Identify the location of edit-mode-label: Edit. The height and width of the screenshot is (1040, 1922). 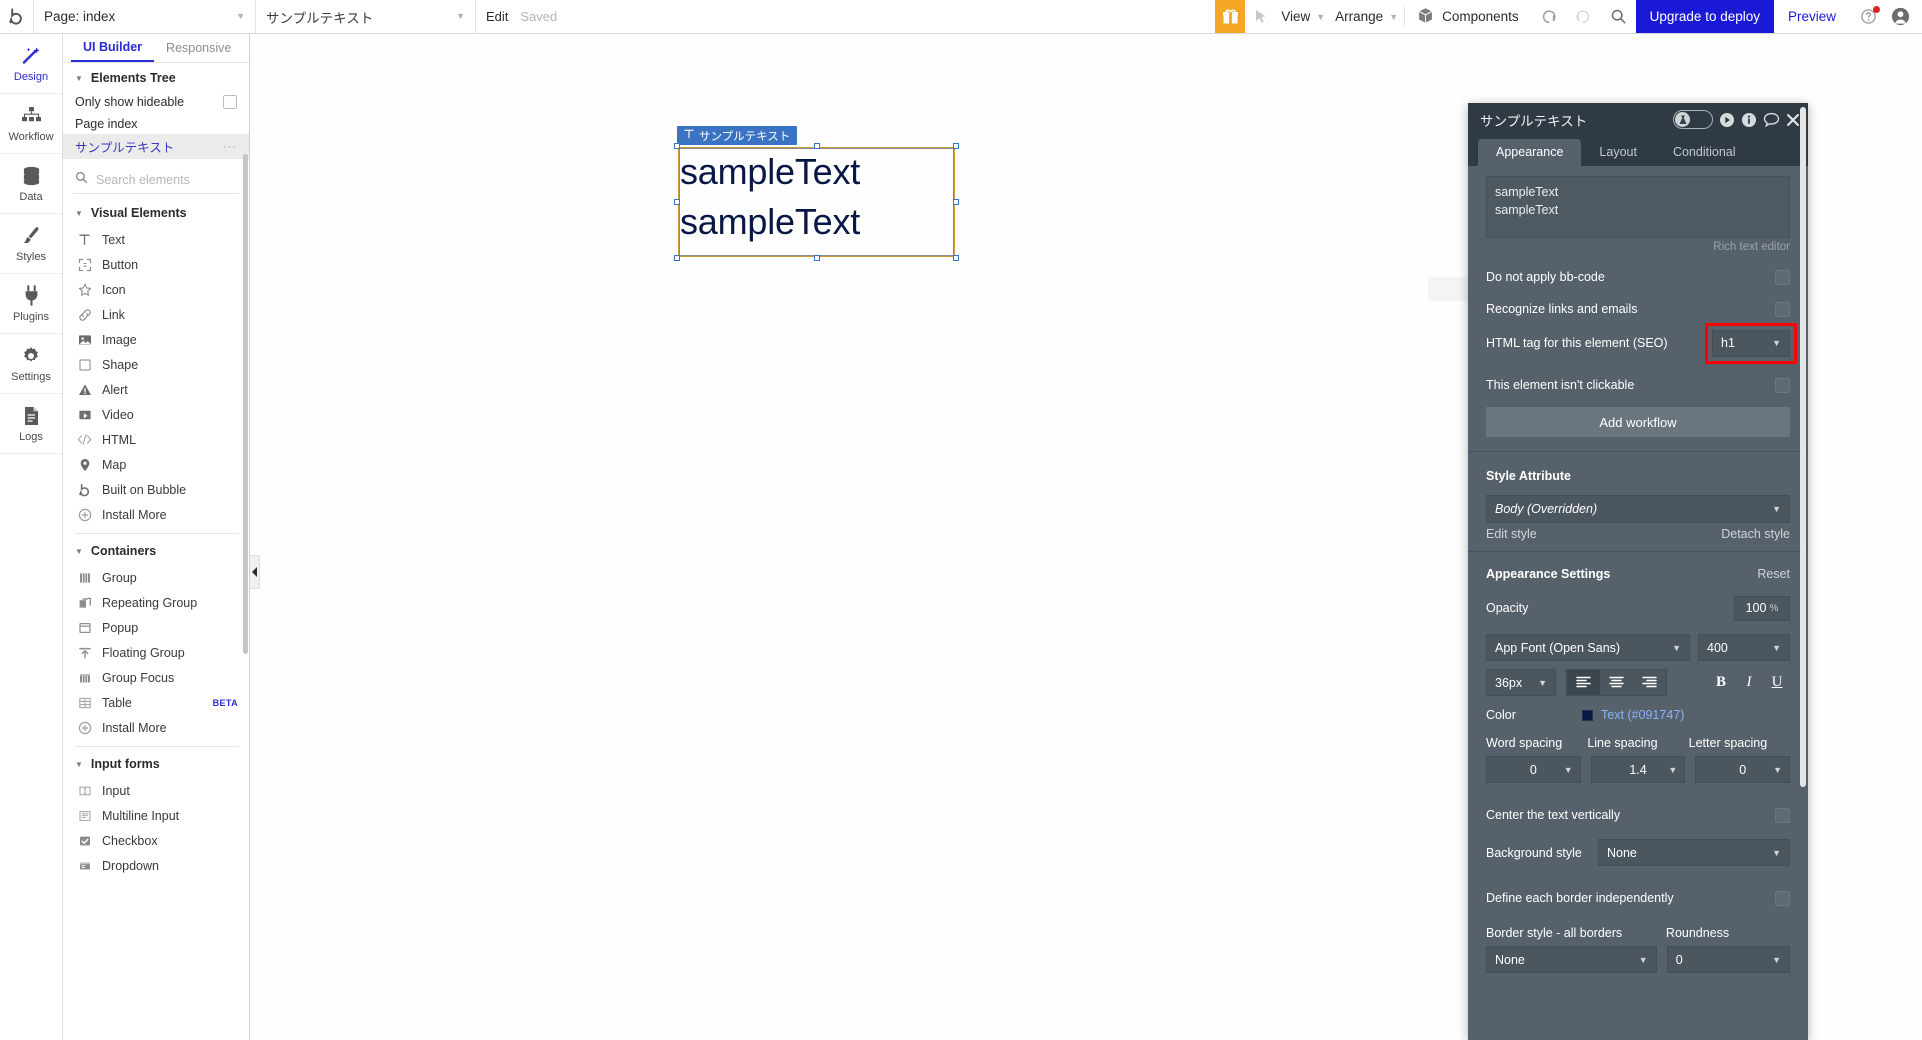
(497, 16).